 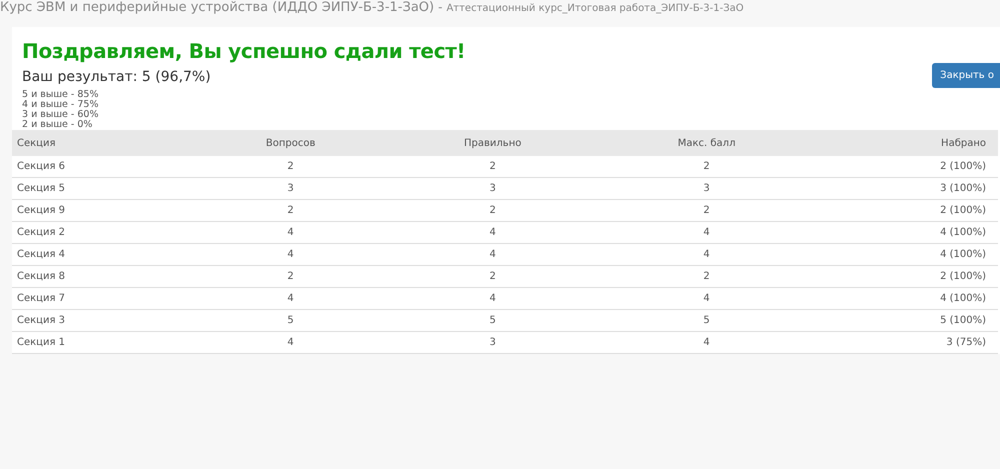 What do you see at coordinates (595, 8) in the screenshot?
I see `test-title: Аттестационный курс_Итоговая работа_ЭИПУ-Б-3-1-ЗаО` at bounding box center [595, 8].